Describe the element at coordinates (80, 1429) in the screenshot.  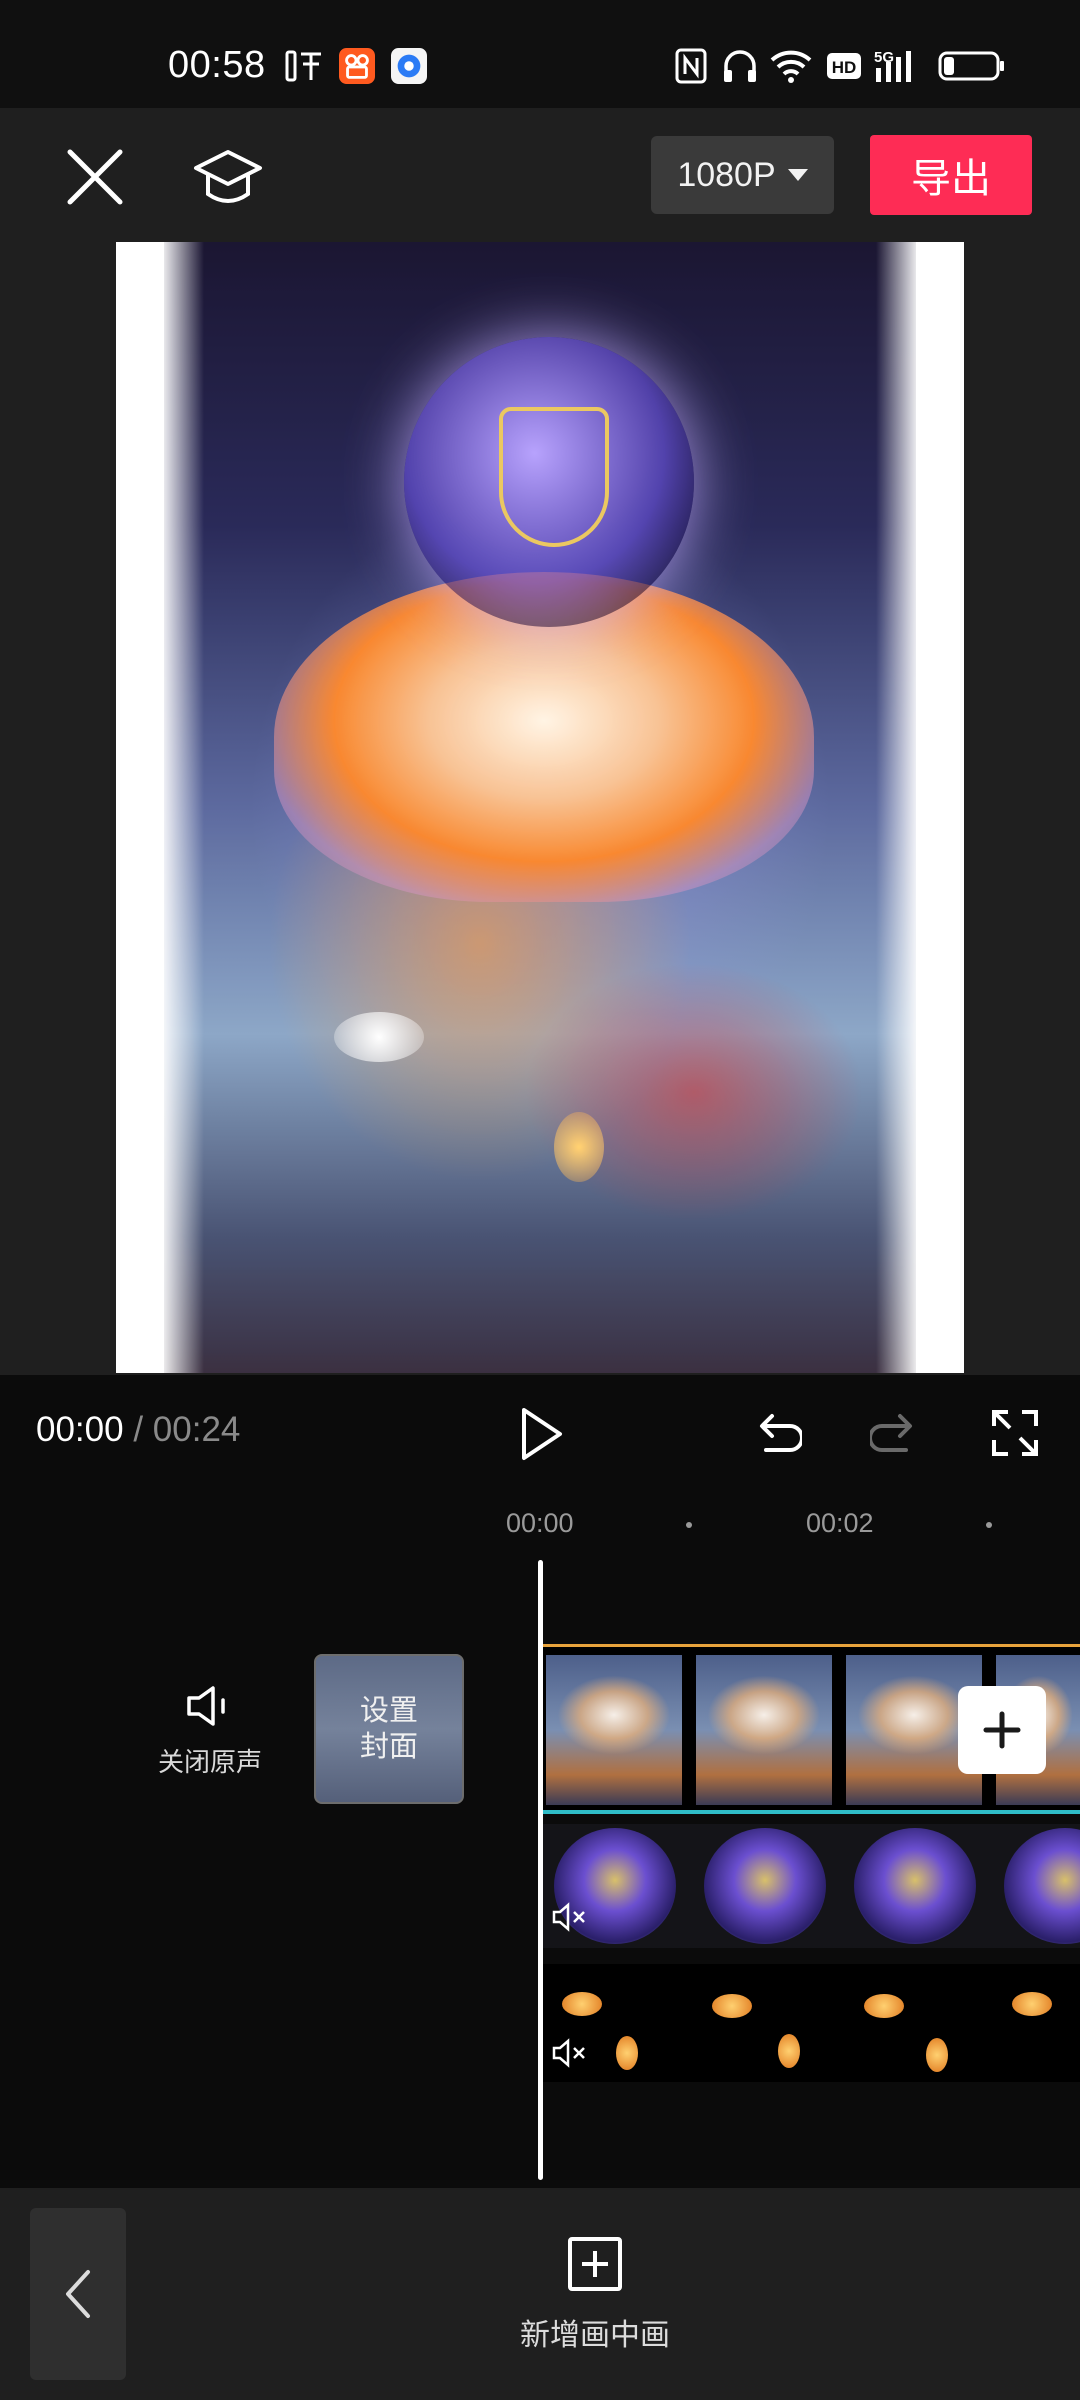
I see `current-time: 00:00` at that location.